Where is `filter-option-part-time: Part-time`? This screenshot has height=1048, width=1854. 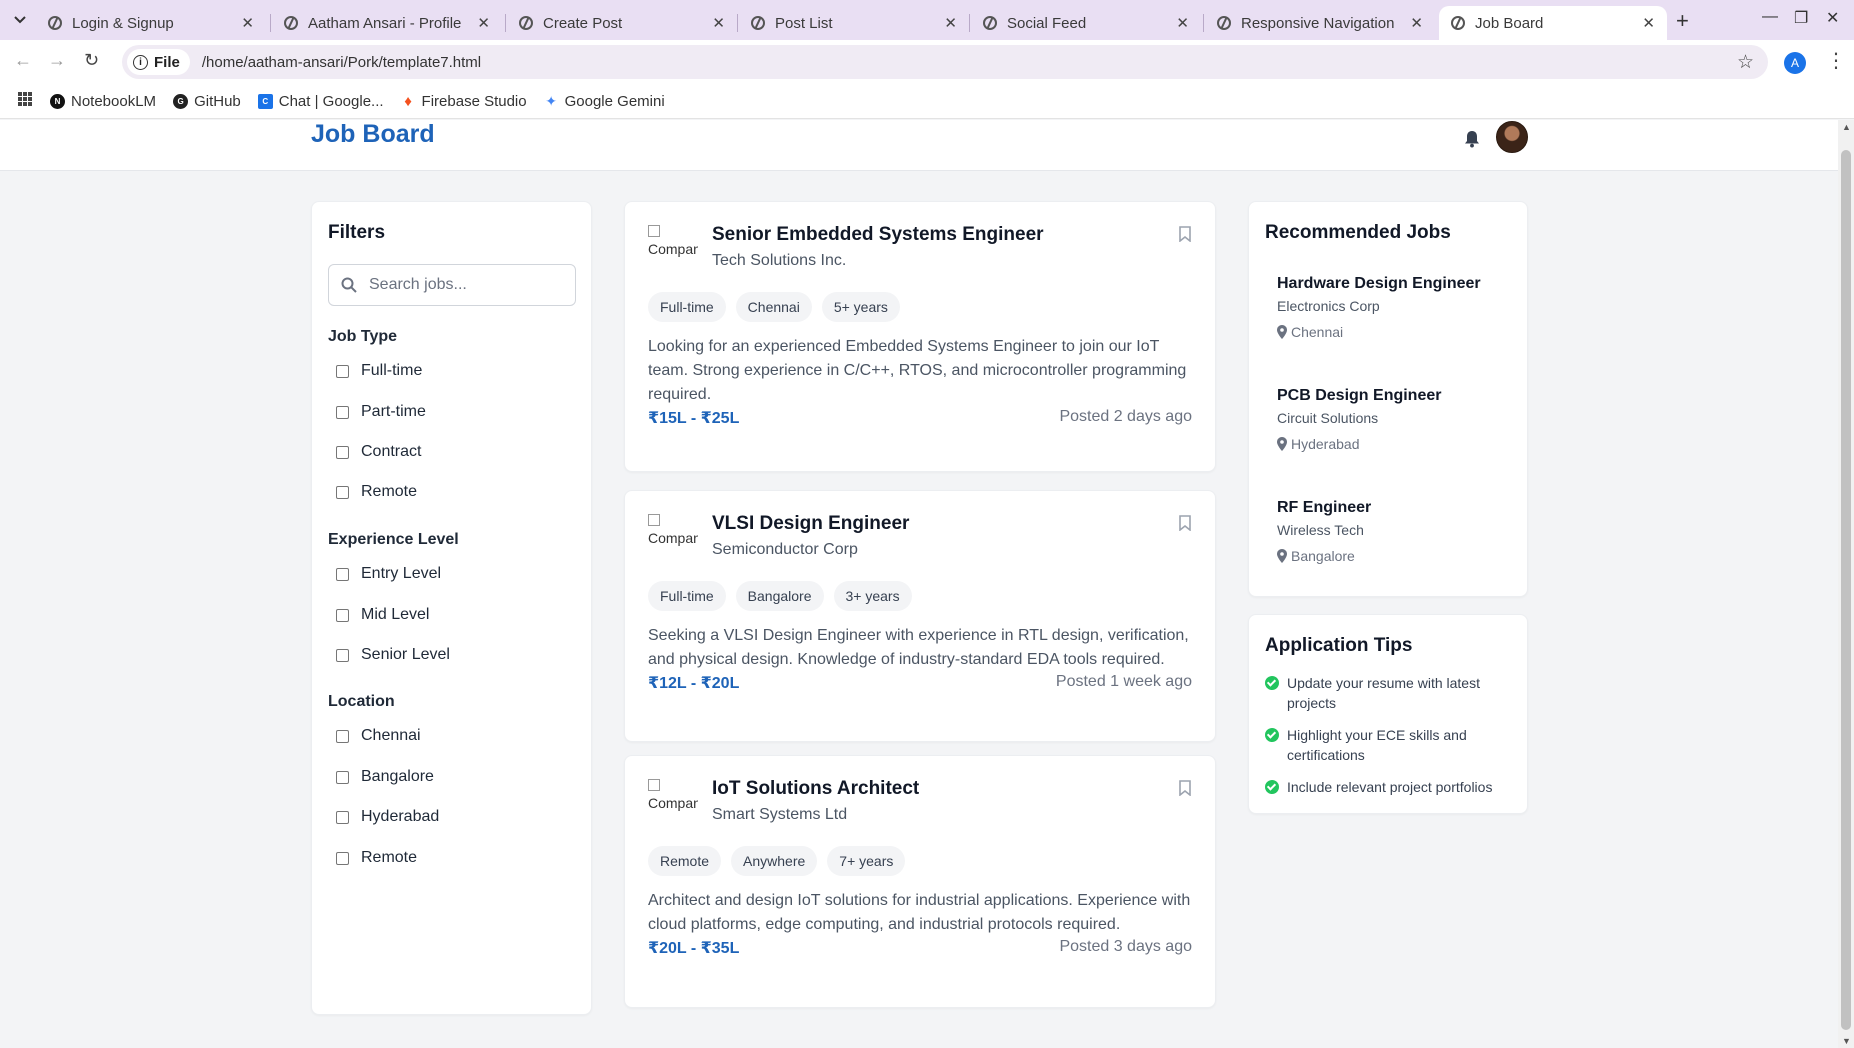 filter-option-part-time: Part-time is located at coordinates (381, 412).